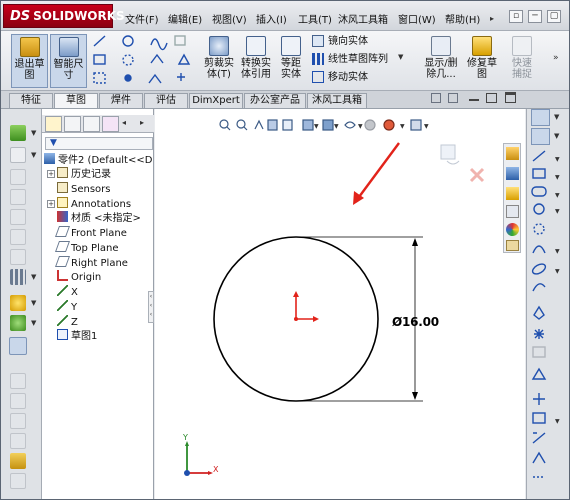  Describe the element at coordinates (18, 421) in the screenshot. I see `draft-icon` at that location.